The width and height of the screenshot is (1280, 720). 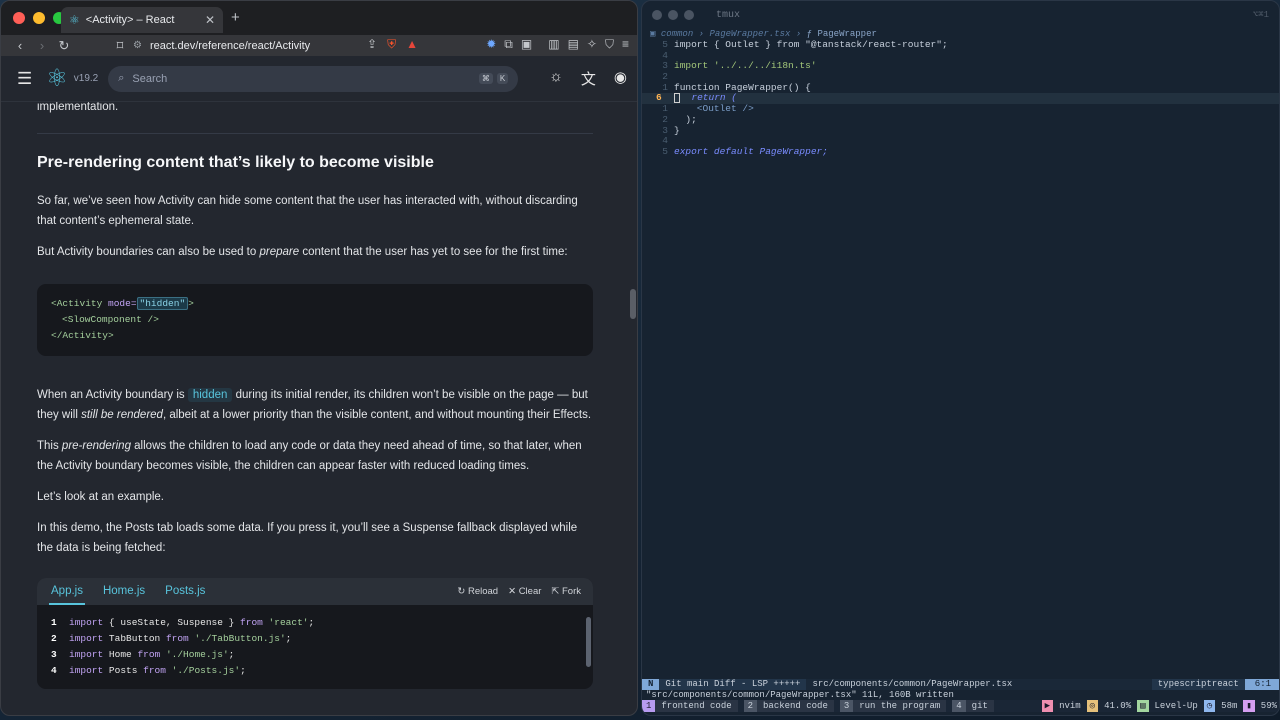 I want to click on site-info-icon: ⚙, so click(x=137, y=45).